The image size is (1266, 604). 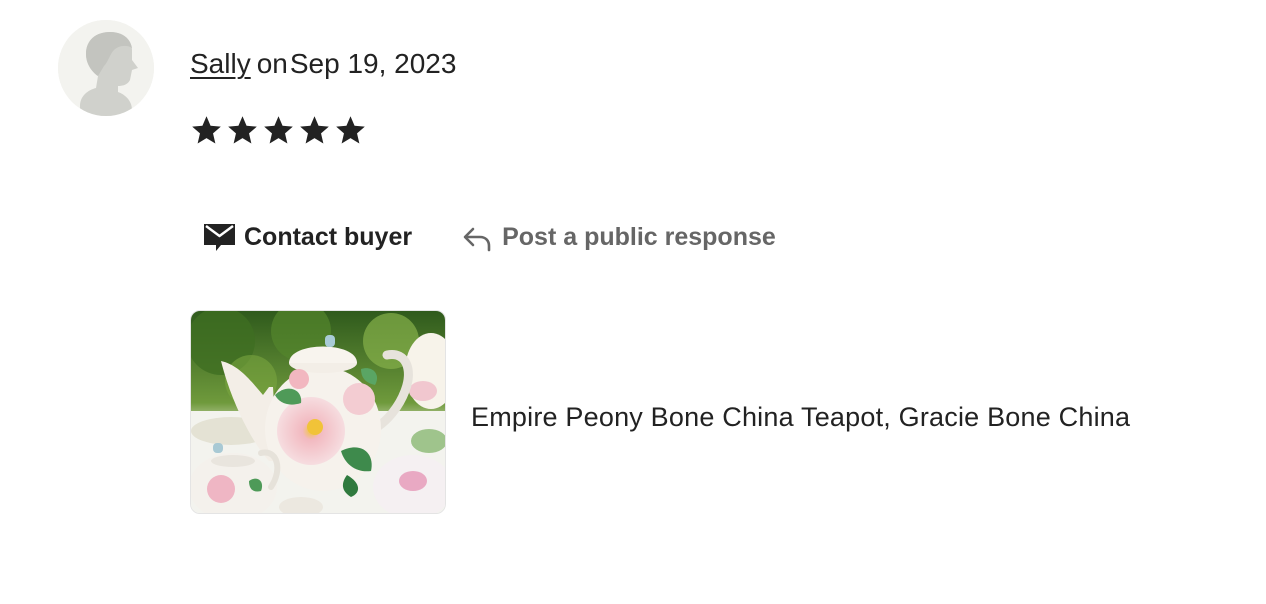 I want to click on review-date: Sep 19, 2023, so click(x=373, y=63).